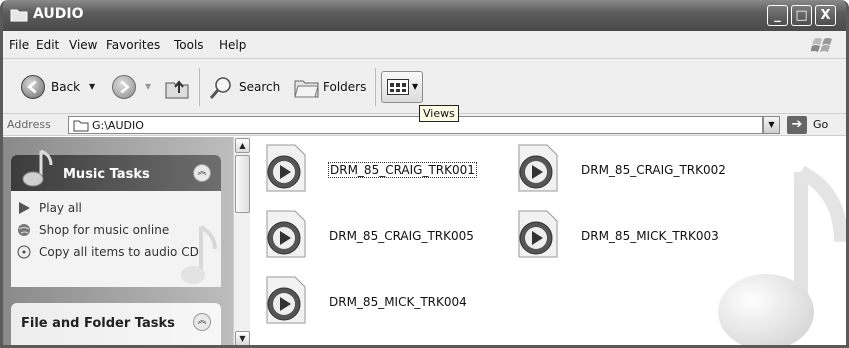 This screenshot has height=348, width=849. What do you see at coordinates (92, 86) in the screenshot?
I see `back-dropdown-icon: ▼` at bounding box center [92, 86].